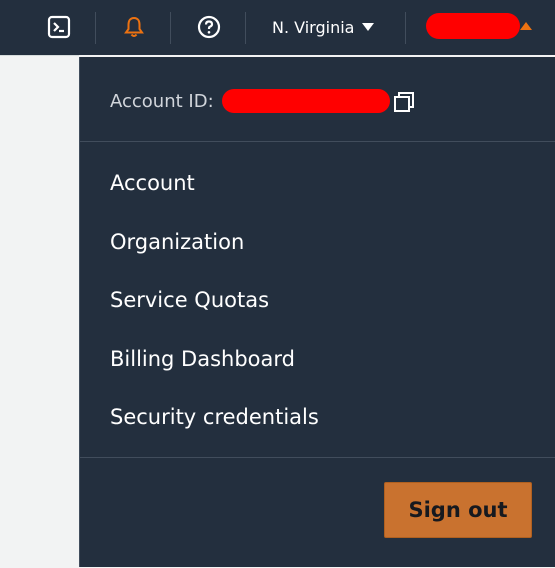 The height and width of the screenshot is (568, 555). I want to click on account-menu-button, so click(479, 26).